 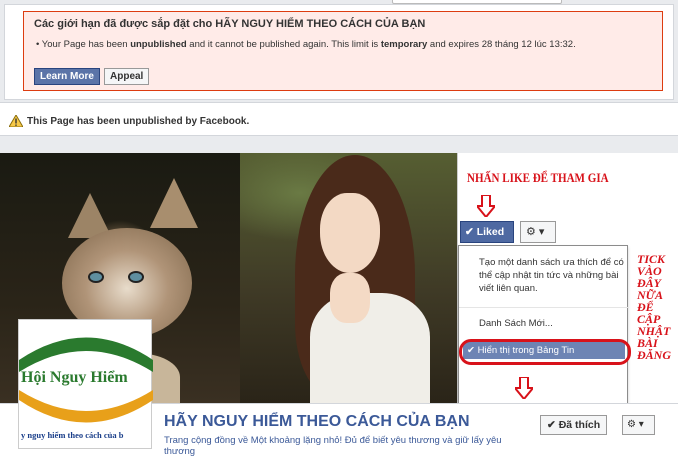 I want to click on liked-button: ✔ Liked, so click(x=487, y=232).